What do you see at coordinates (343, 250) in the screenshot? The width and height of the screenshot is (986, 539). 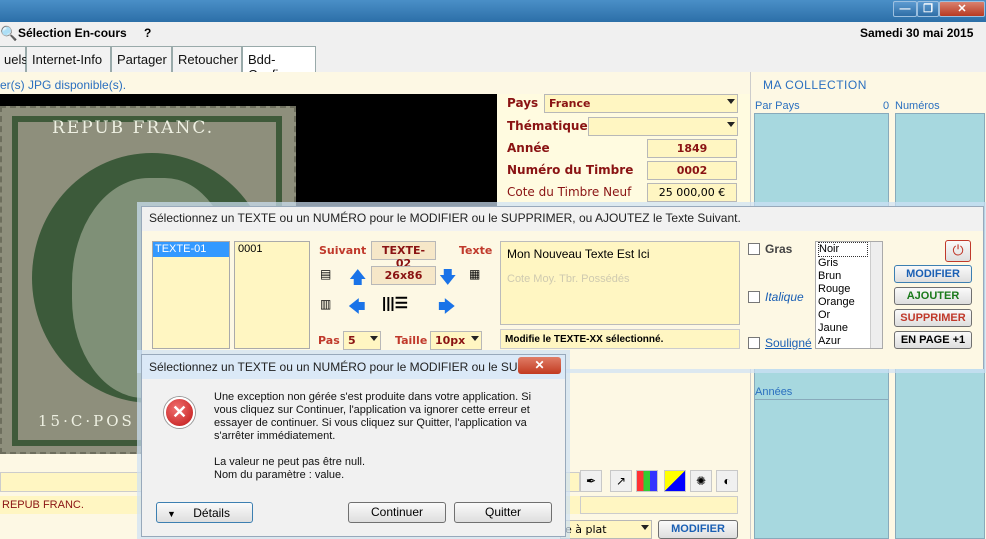 I see `suivant-label: Suivant` at bounding box center [343, 250].